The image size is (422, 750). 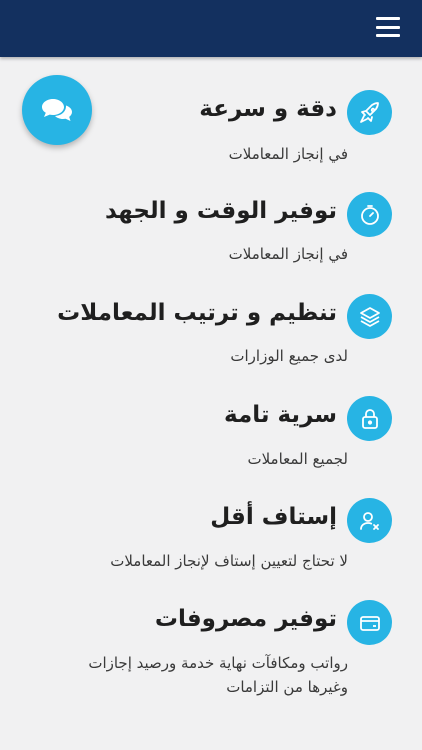 What do you see at coordinates (245, 619) in the screenshot?
I see `feature-title: توفير مصروفات` at bounding box center [245, 619].